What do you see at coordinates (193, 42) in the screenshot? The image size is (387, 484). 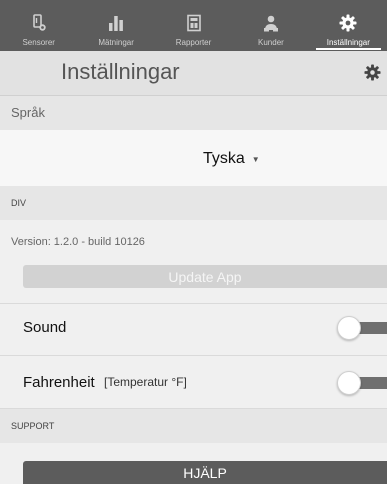 I see `tab-label: Rapporter` at bounding box center [193, 42].